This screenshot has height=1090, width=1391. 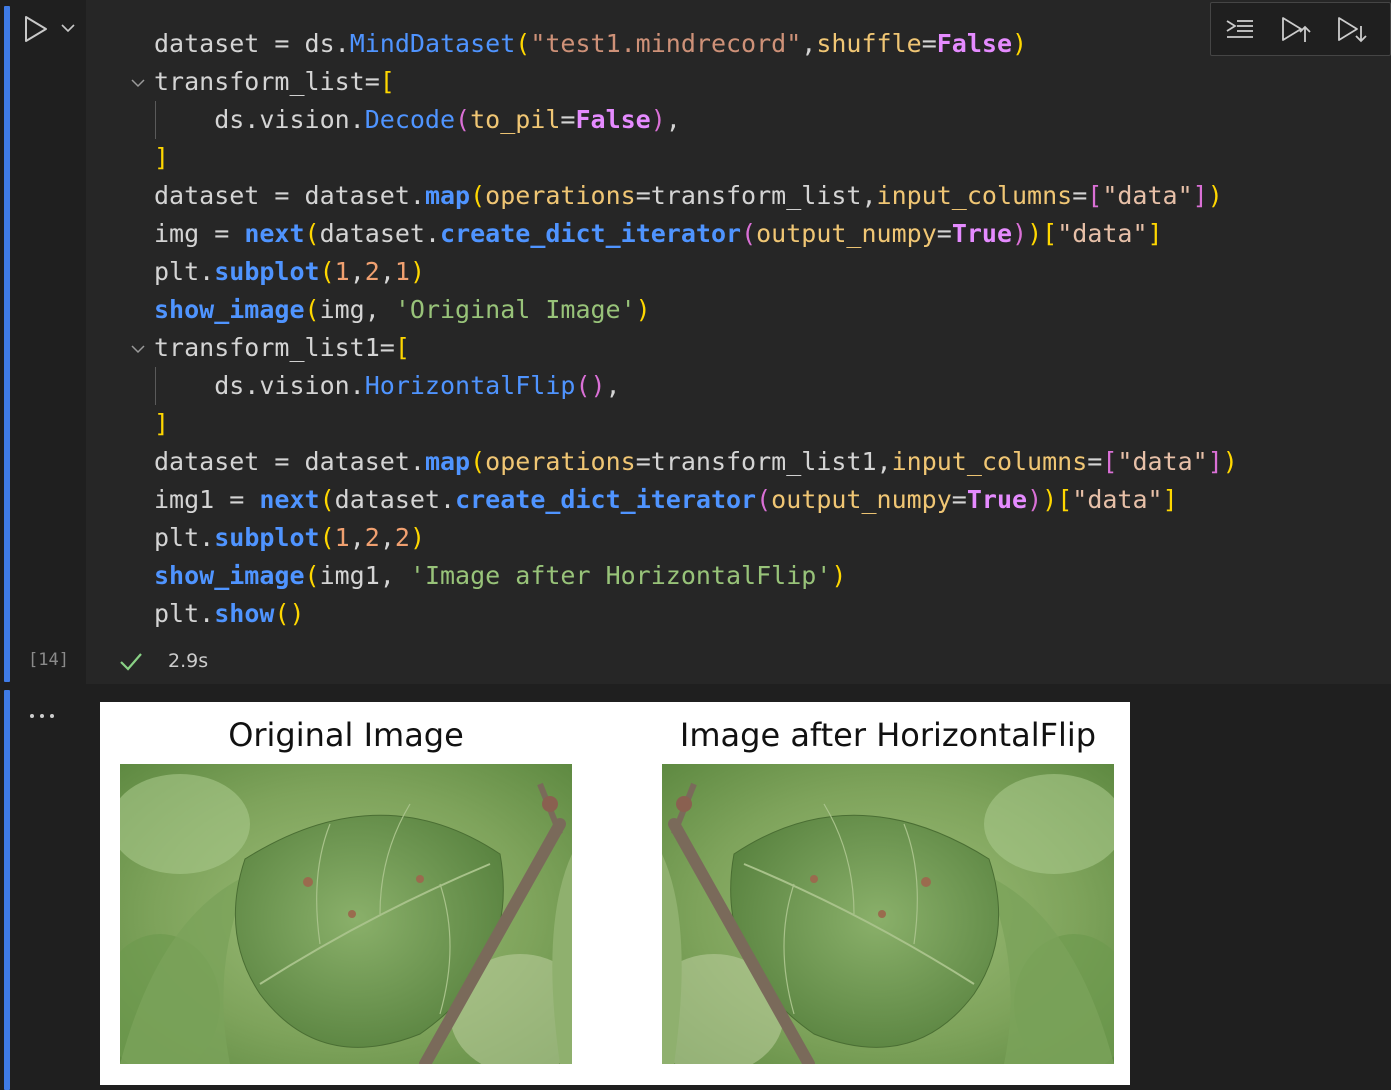 I want to click on code-token: ds.vision., so click(x=259, y=119).